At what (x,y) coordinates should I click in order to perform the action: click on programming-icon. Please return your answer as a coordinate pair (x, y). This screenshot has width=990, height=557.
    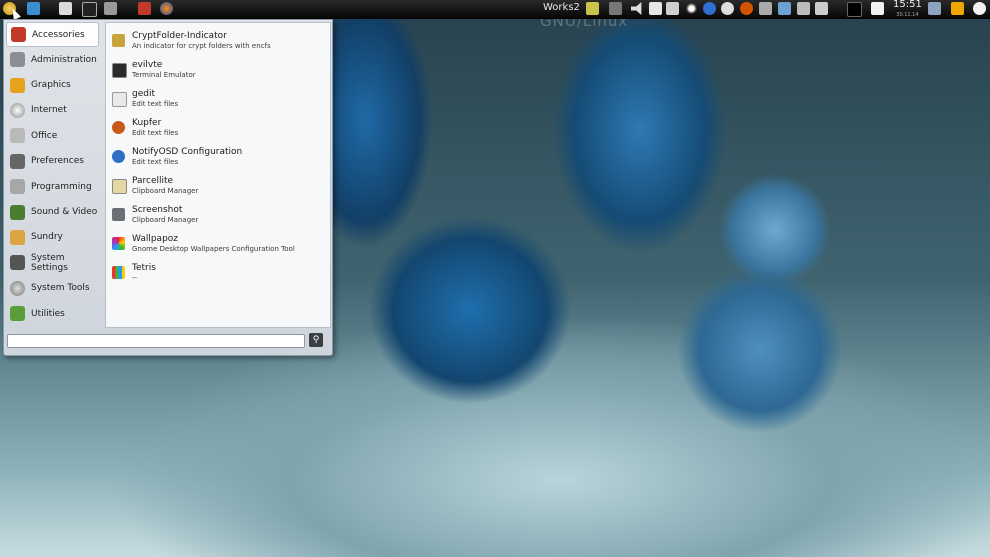
    Looking at the image, I should click on (17, 187).